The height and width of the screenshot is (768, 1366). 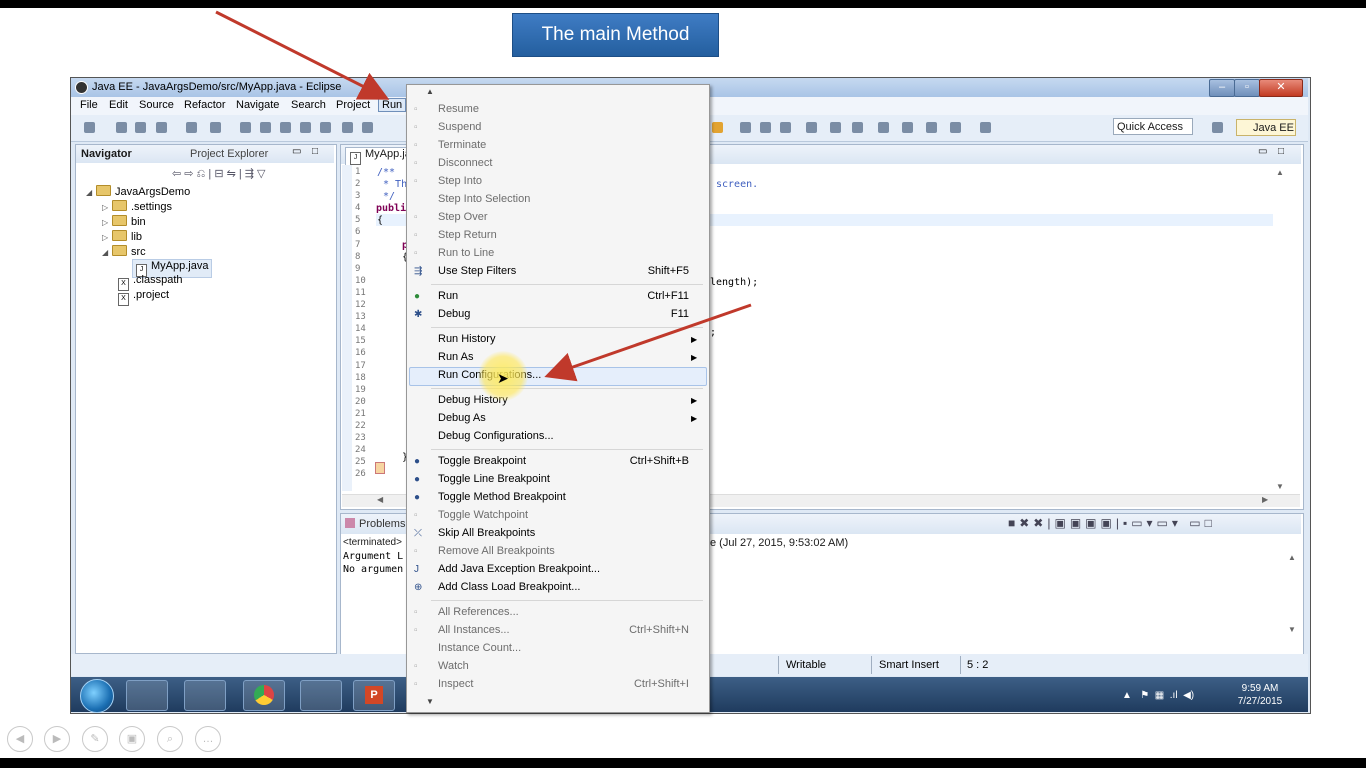 What do you see at coordinates (648, 342) in the screenshot?
I see `arrow-to-run-configurations` at bounding box center [648, 342].